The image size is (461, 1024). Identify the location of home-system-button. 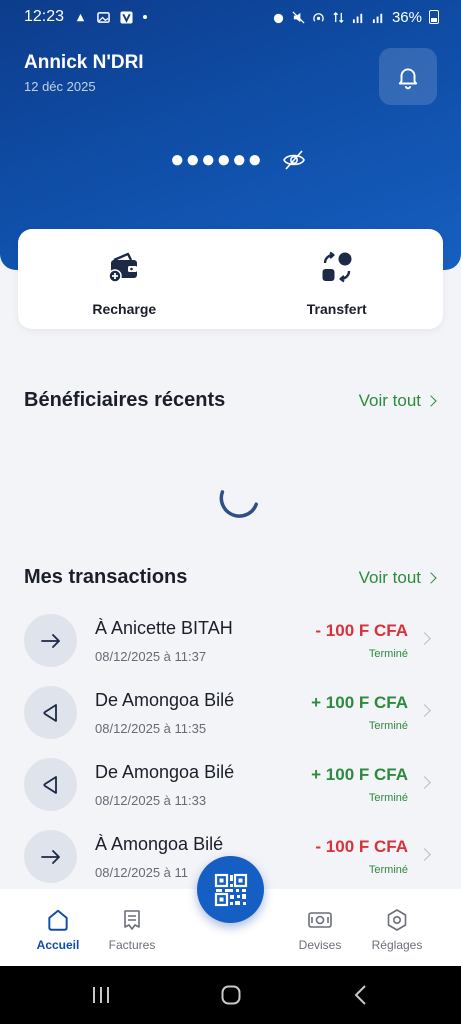
(231, 995).